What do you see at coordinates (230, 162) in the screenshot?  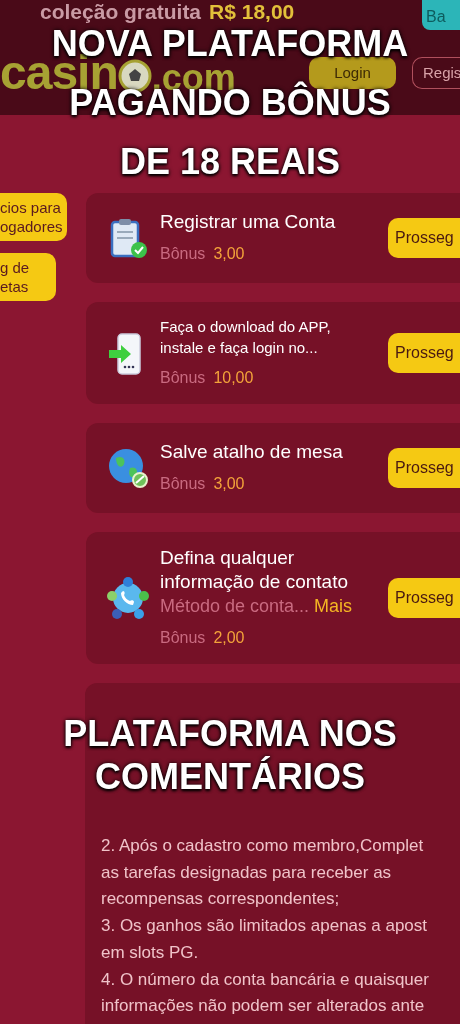 I see `caption-line: DE 18 REAIS` at bounding box center [230, 162].